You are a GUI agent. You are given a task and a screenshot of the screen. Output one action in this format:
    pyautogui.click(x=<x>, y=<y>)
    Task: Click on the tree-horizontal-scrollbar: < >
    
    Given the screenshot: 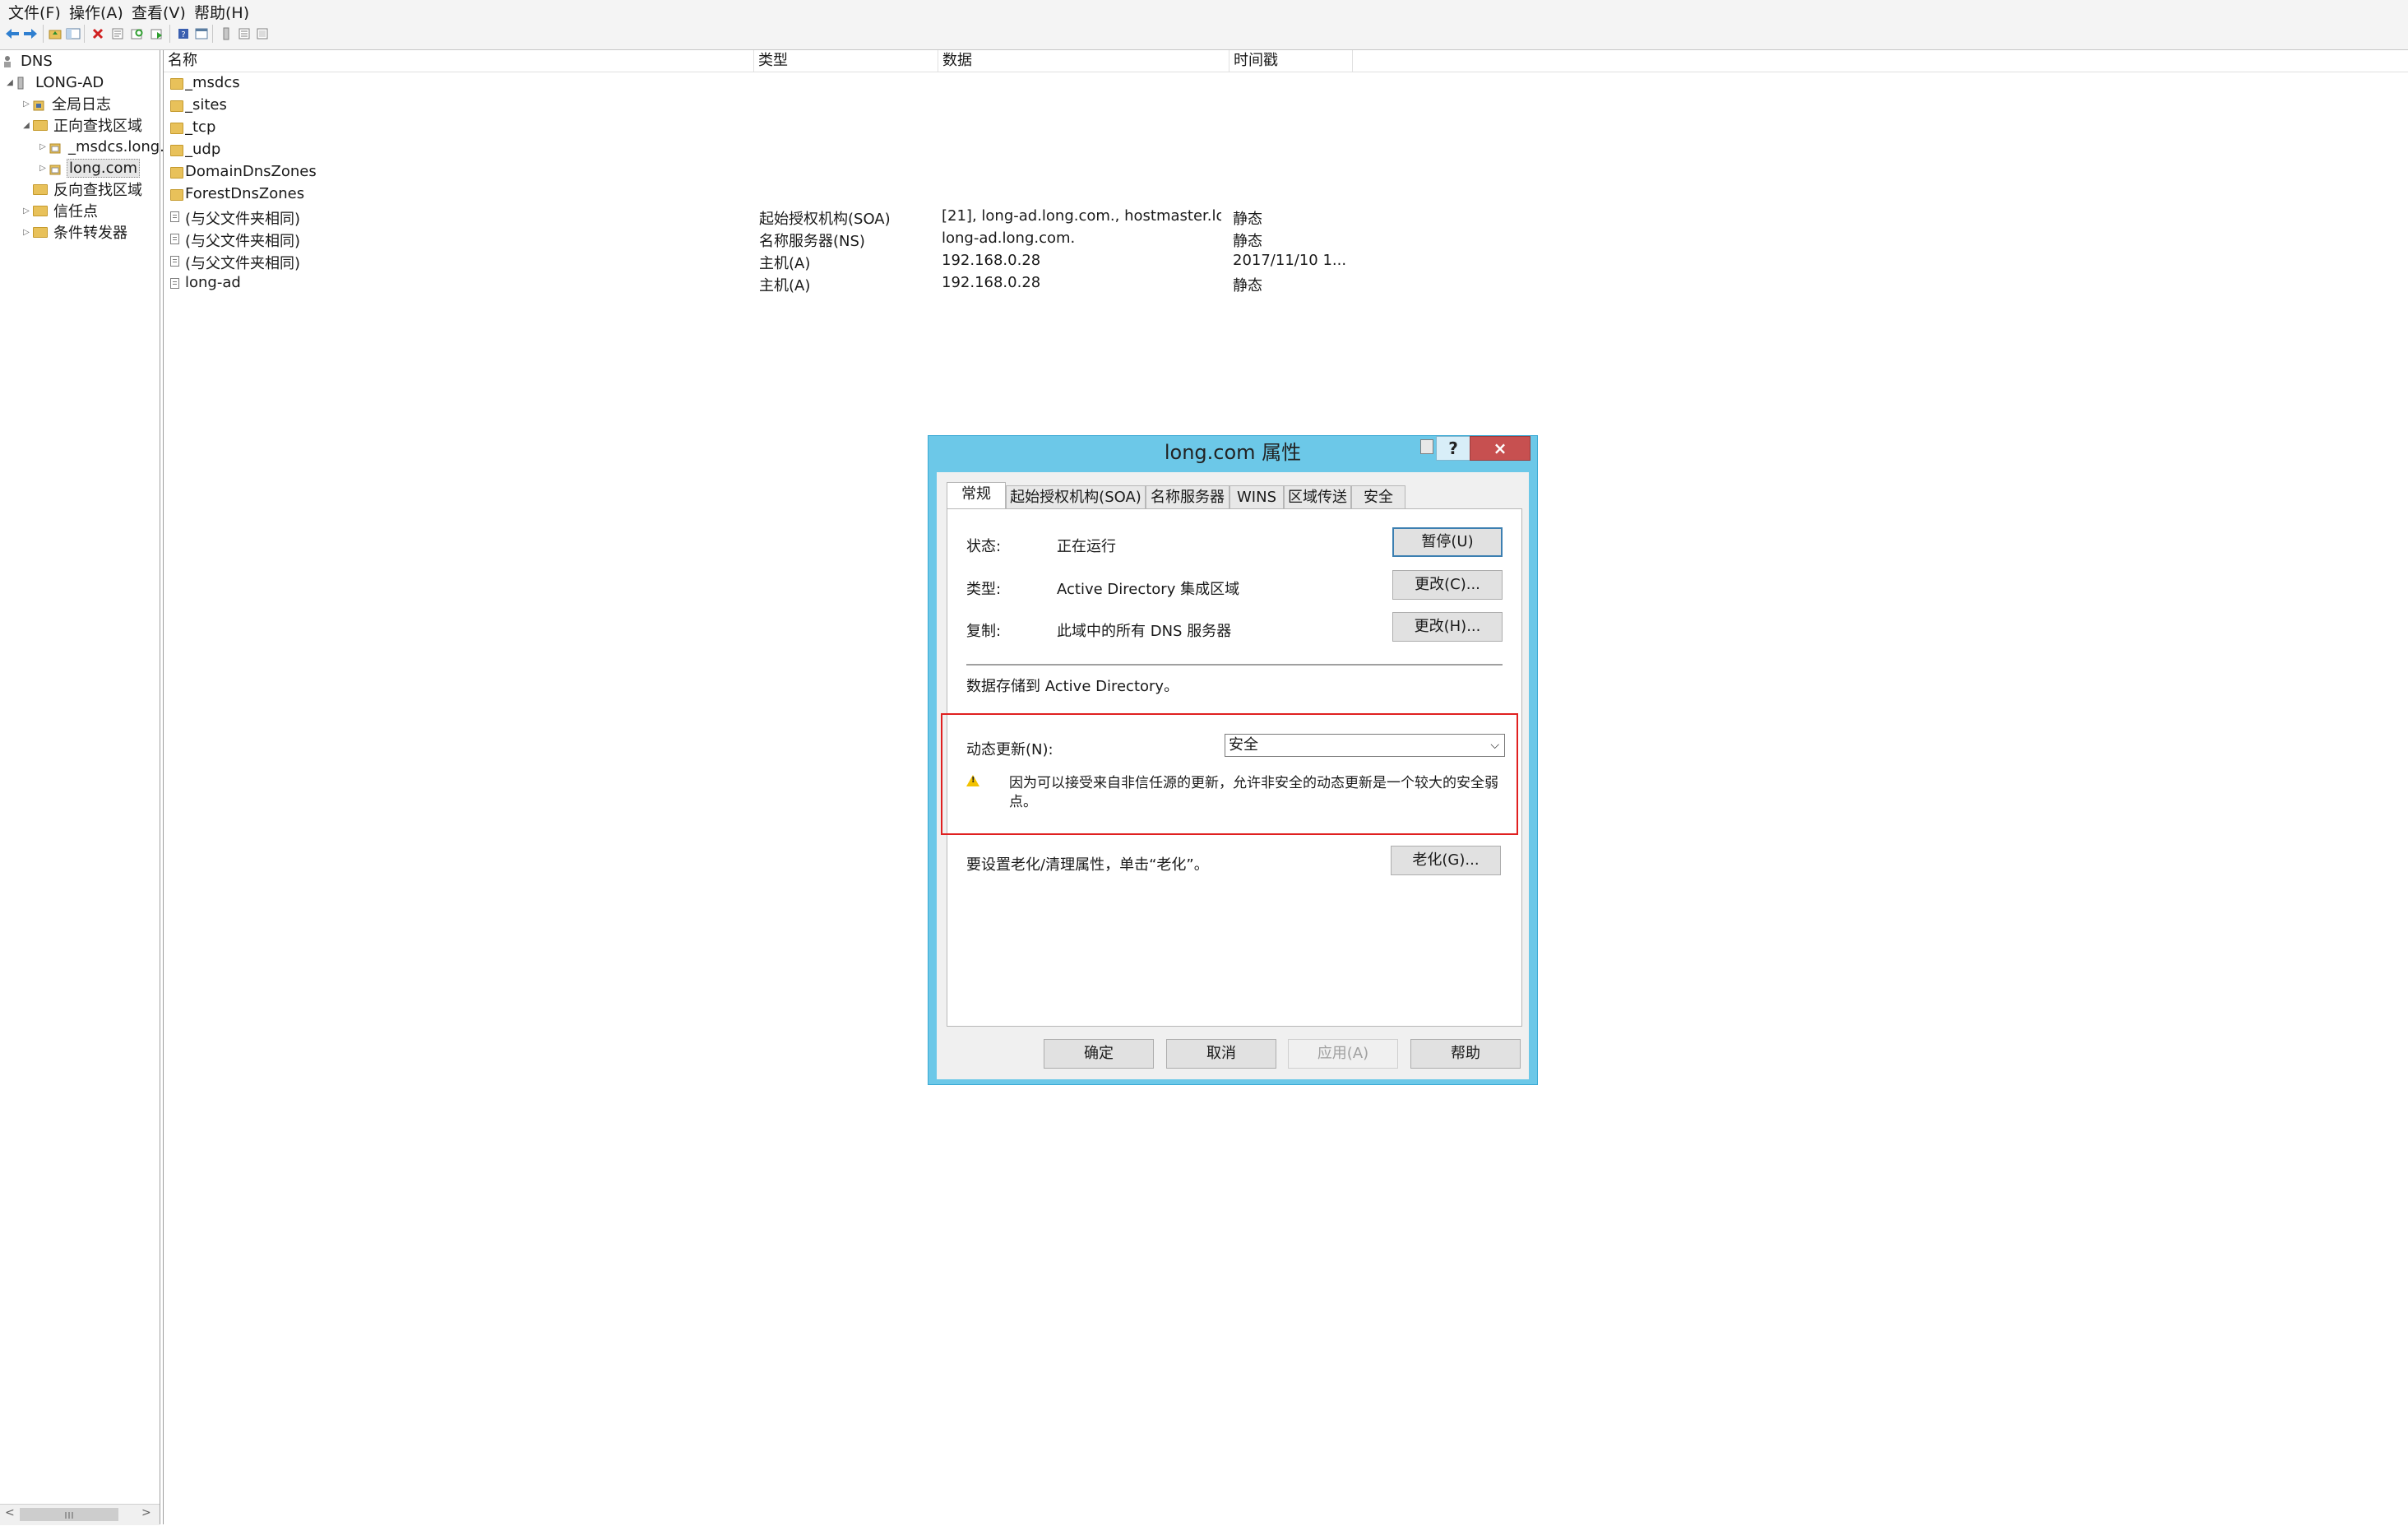 What is the action you would take?
    pyautogui.click(x=80, y=1514)
    